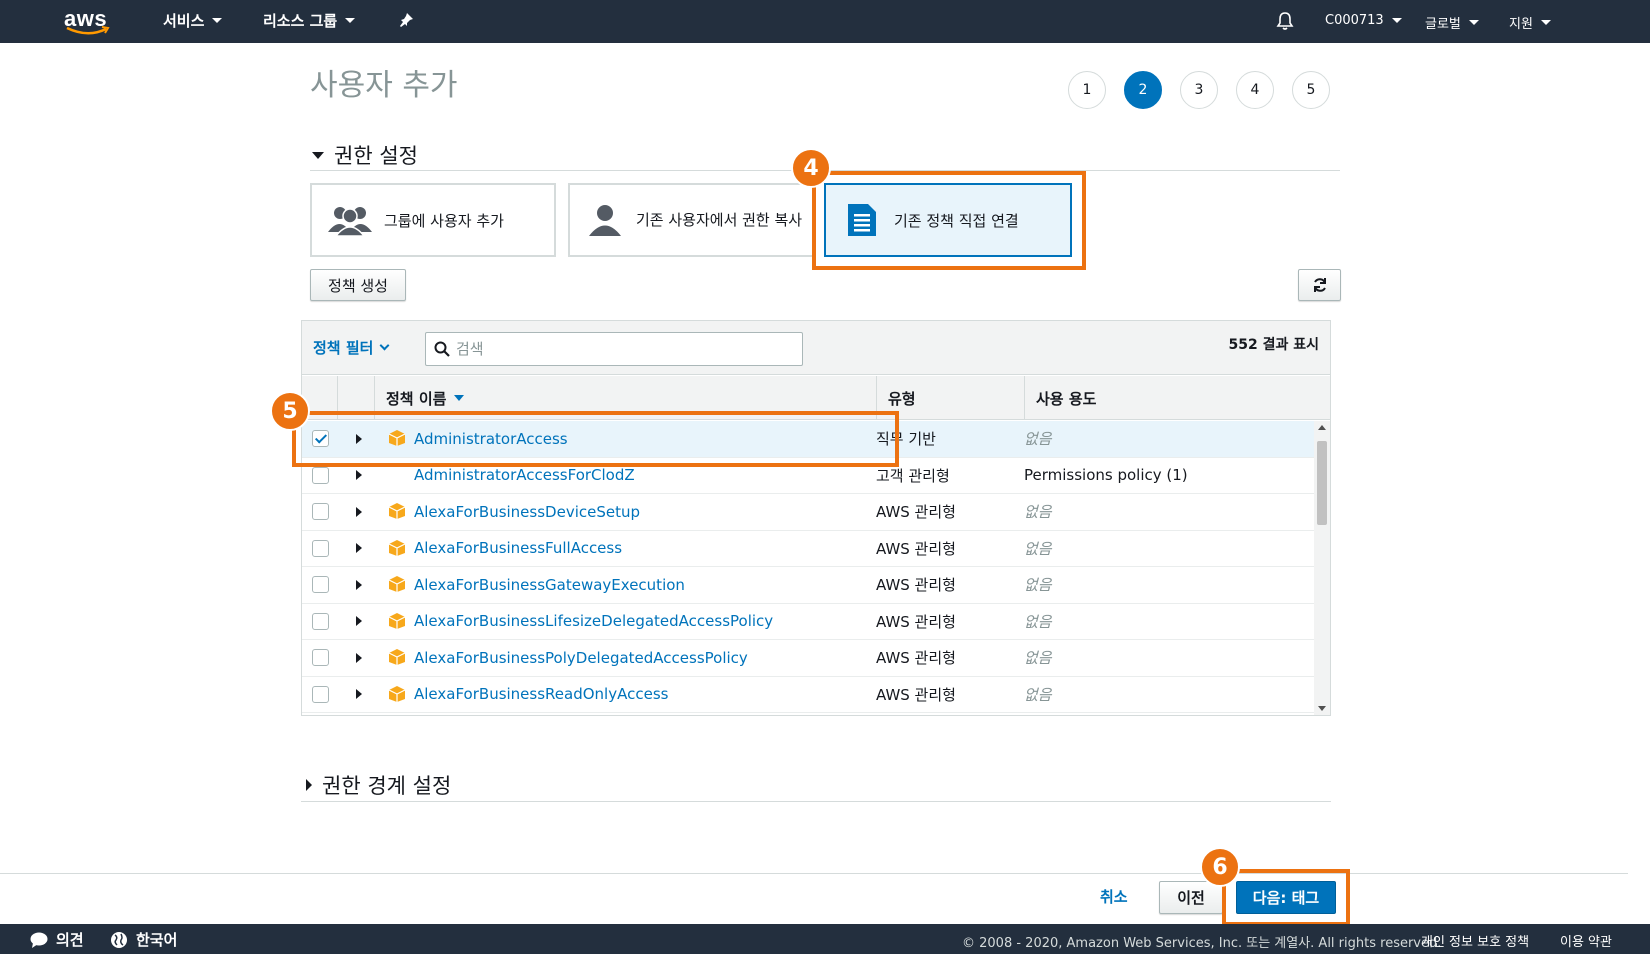 The height and width of the screenshot is (954, 1650). Describe the element at coordinates (1521, 24) in the screenshot. I see `support-label: 지원` at that location.